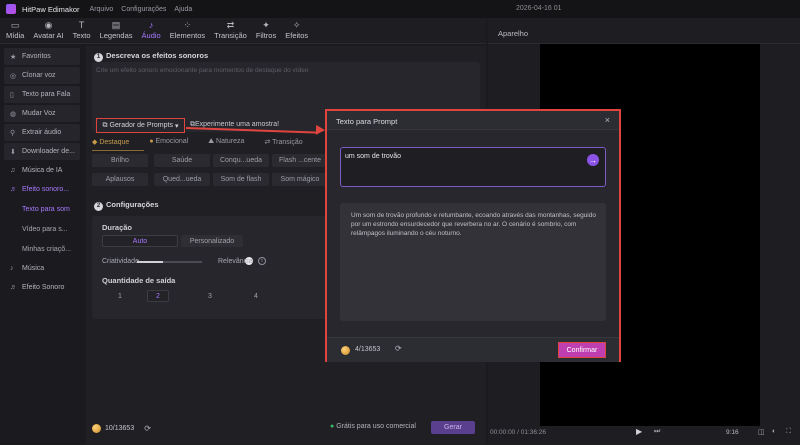  Describe the element at coordinates (132, 204) in the screenshot. I see `section-title-text: Configurações` at that location.